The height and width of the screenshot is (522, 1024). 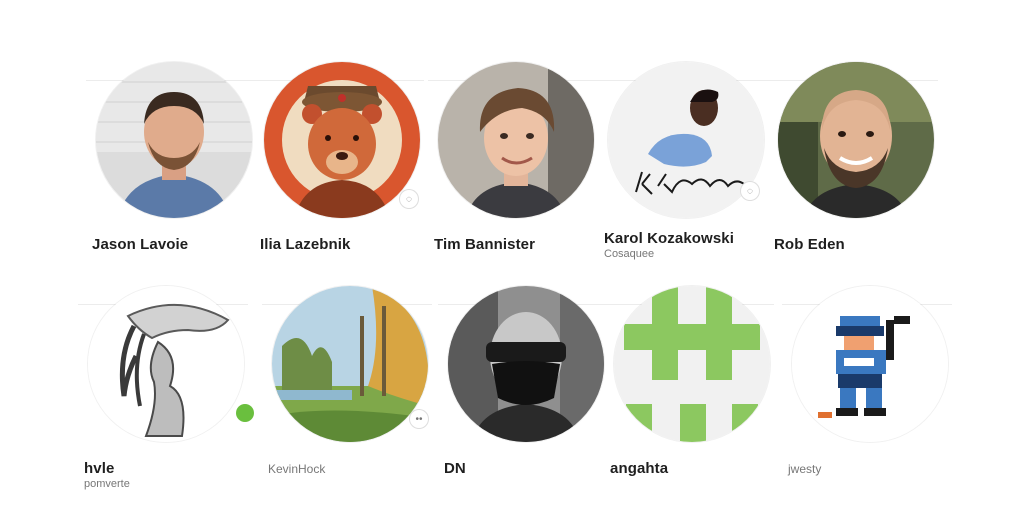 What do you see at coordinates (107, 484) in the screenshot?
I see `profile-handle: pomverte` at bounding box center [107, 484].